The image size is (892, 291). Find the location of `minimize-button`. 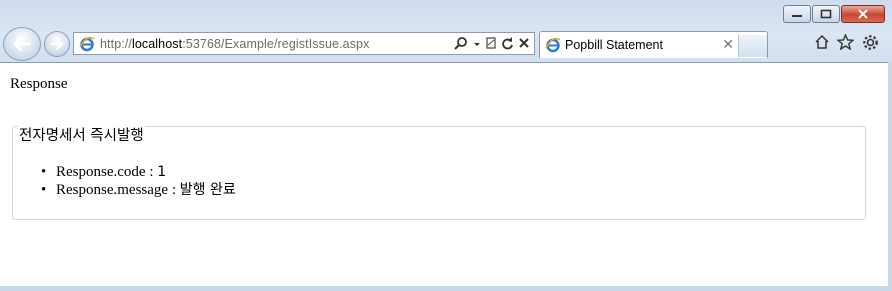

minimize-button is located at coordinates (797, 14).